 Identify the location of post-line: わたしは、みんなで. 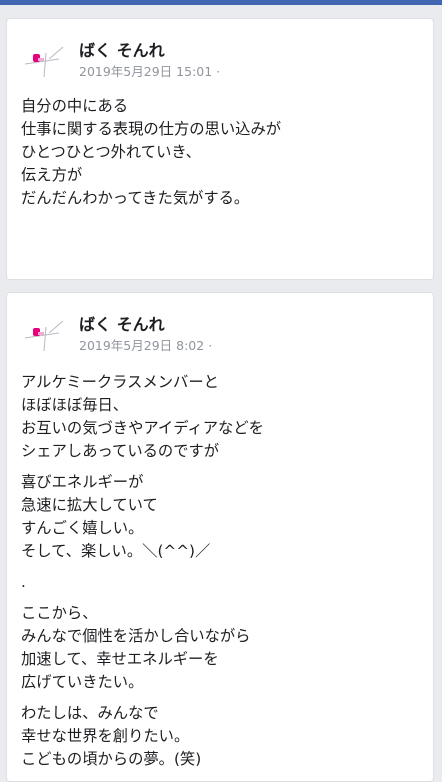
(90, 713).